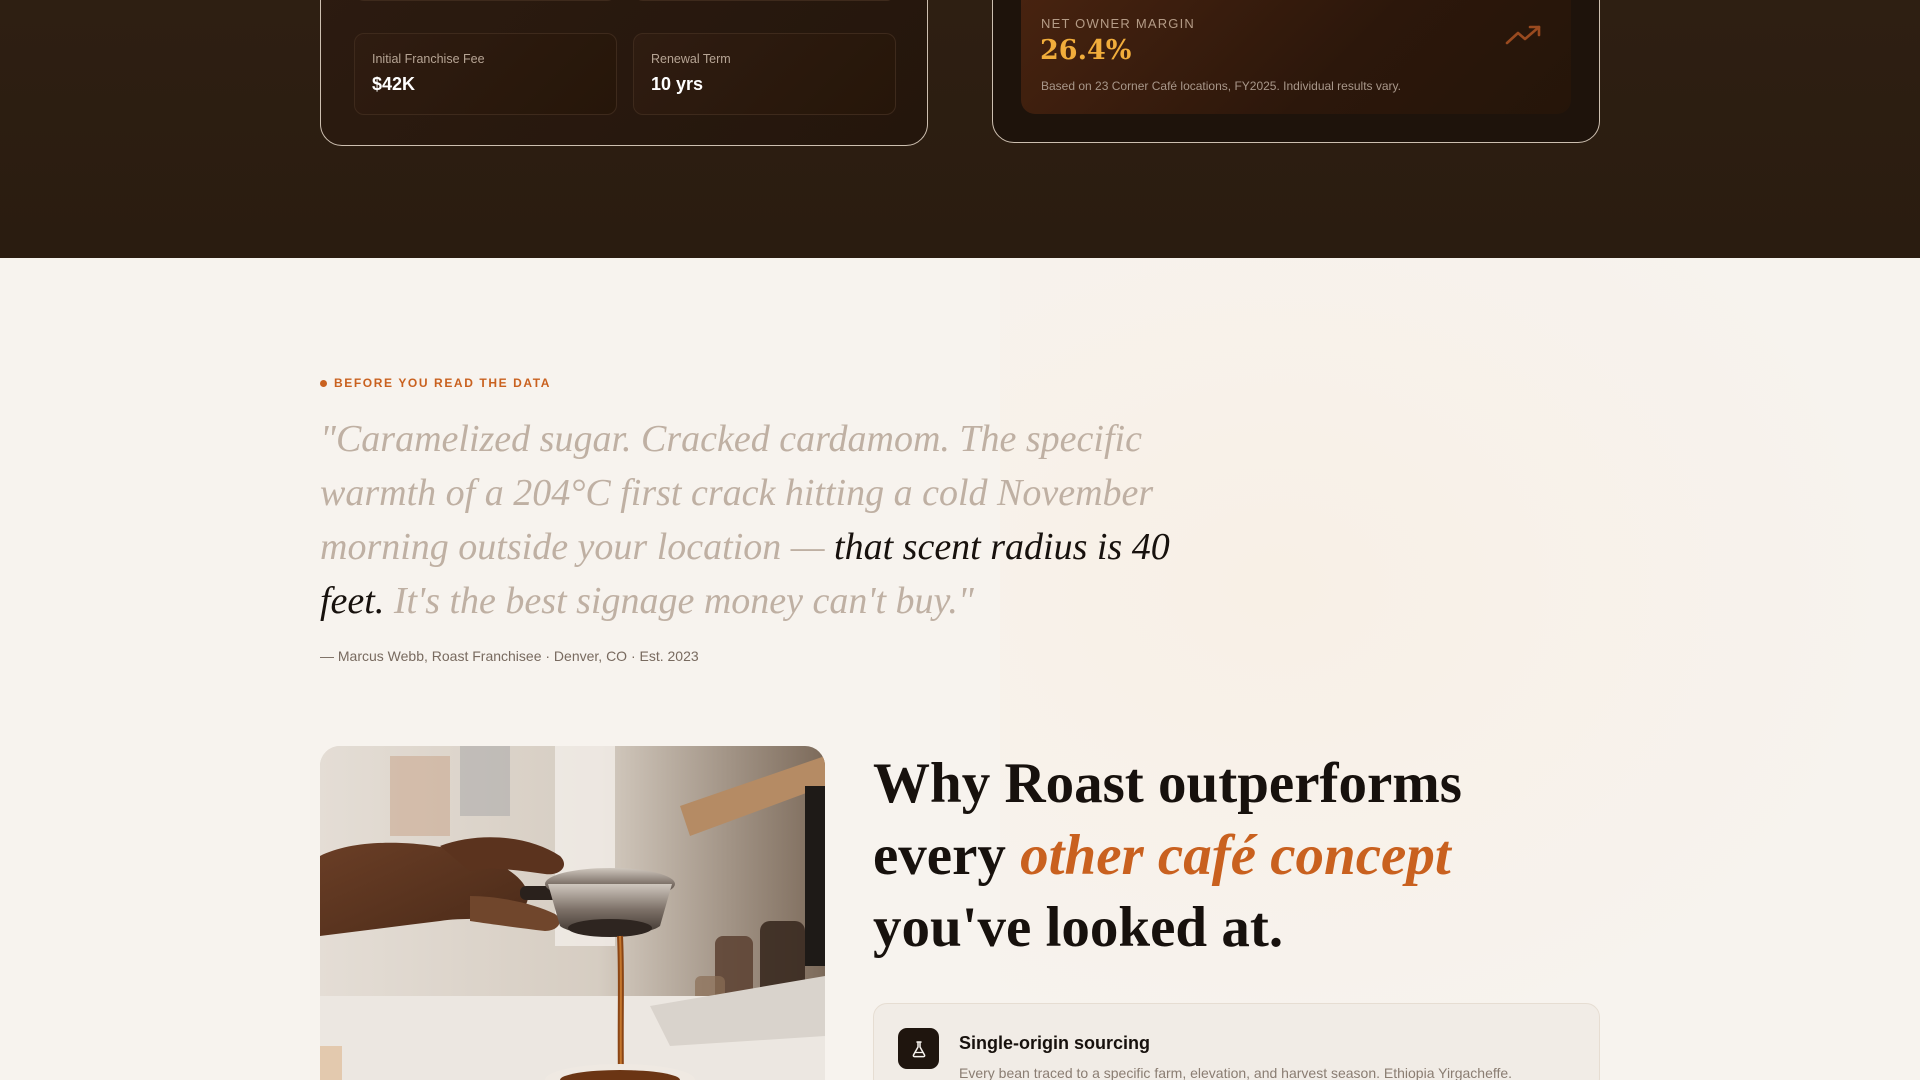  What do you see at coordinates (764, 74) in the screenshot?
I see `renewal-term-tile: Renewal Term 10 yrs` at bounding box center [764, 74].